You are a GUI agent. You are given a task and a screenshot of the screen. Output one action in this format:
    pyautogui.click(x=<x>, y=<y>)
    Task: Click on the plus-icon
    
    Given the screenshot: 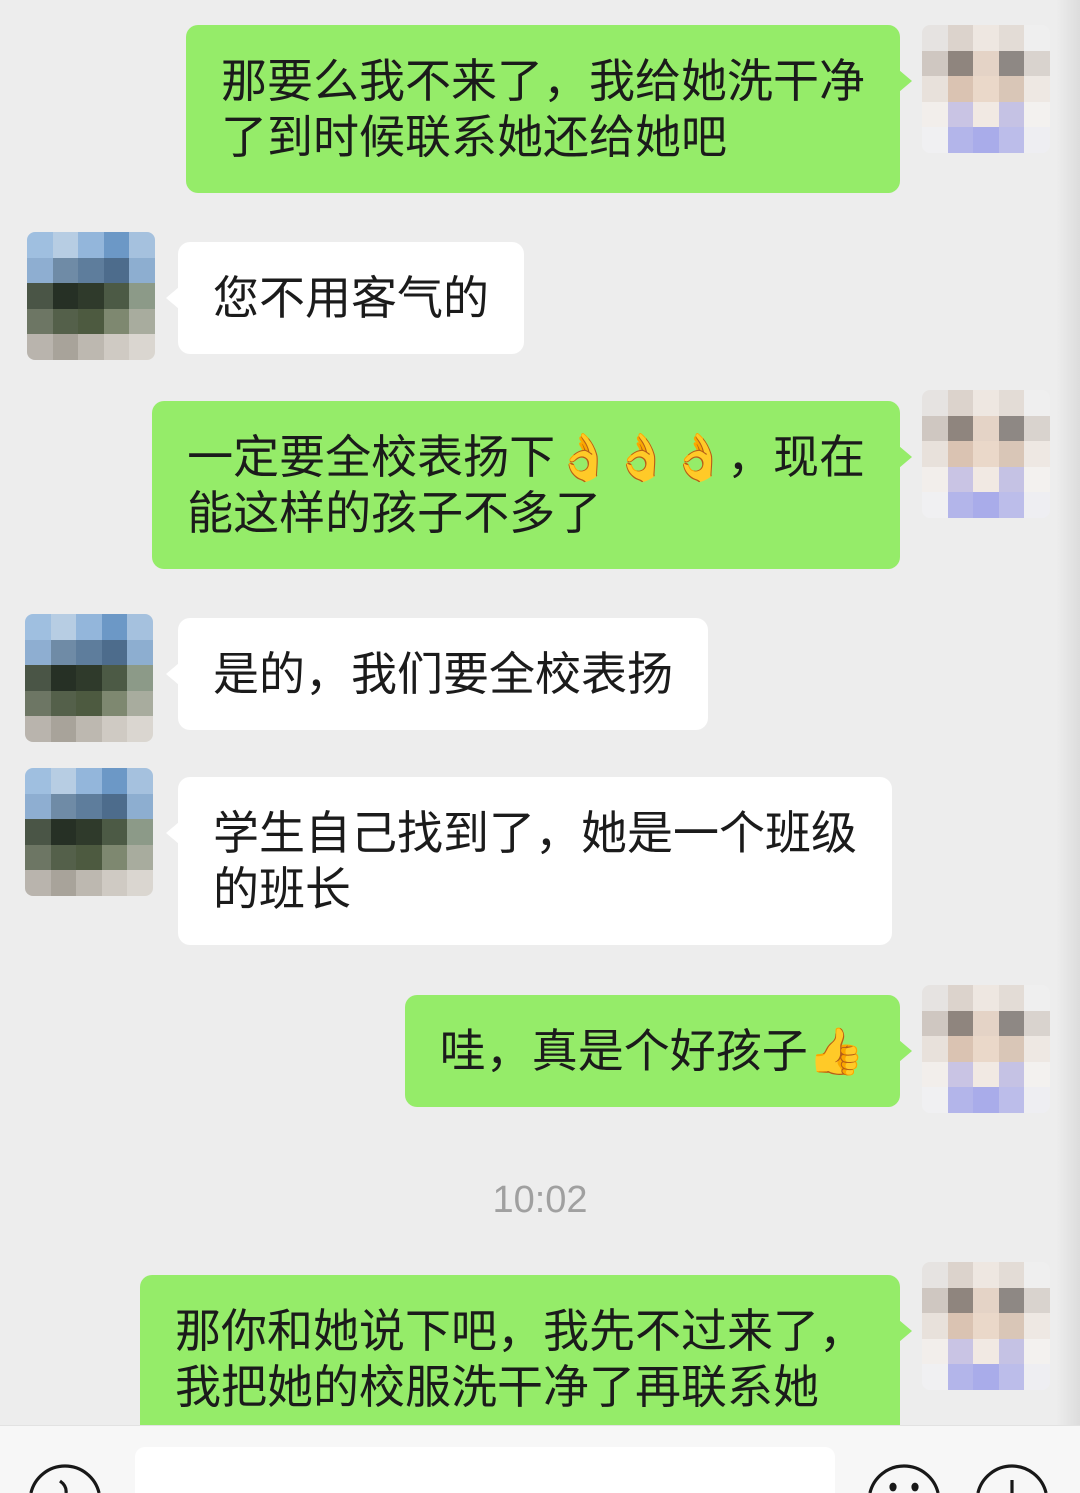 What is the action you would take?
    pyautogui.click(x=1012, y=1478)
    